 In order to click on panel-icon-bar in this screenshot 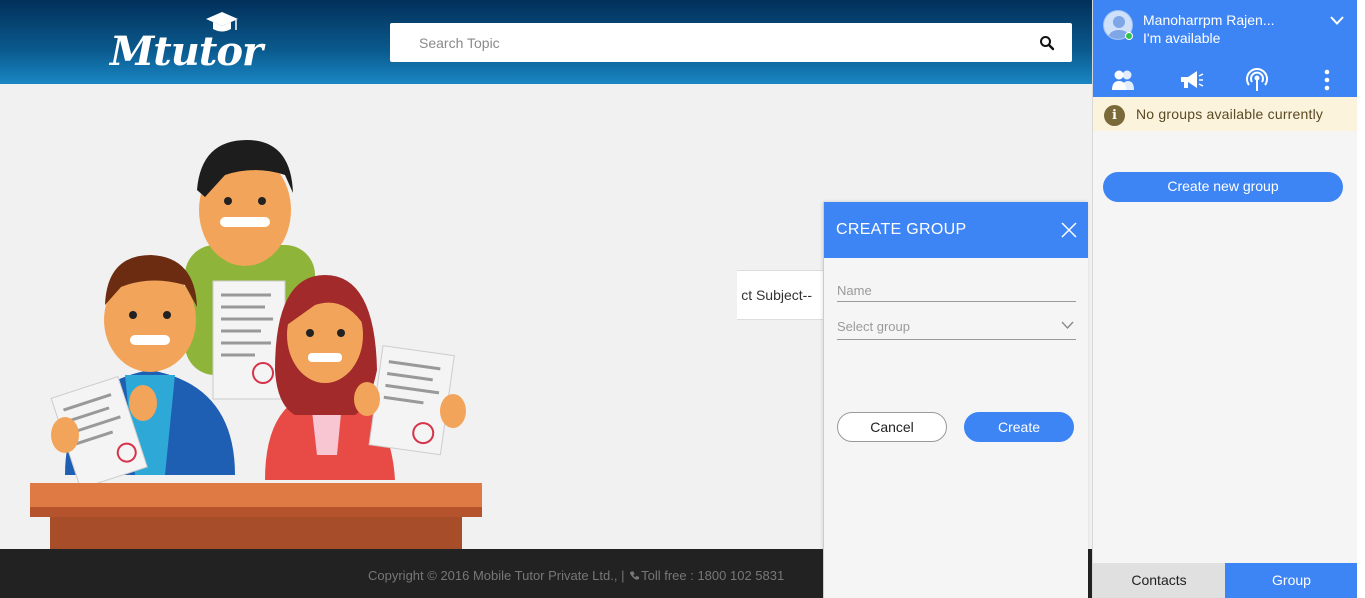, I will do `click(1225, 81)`.